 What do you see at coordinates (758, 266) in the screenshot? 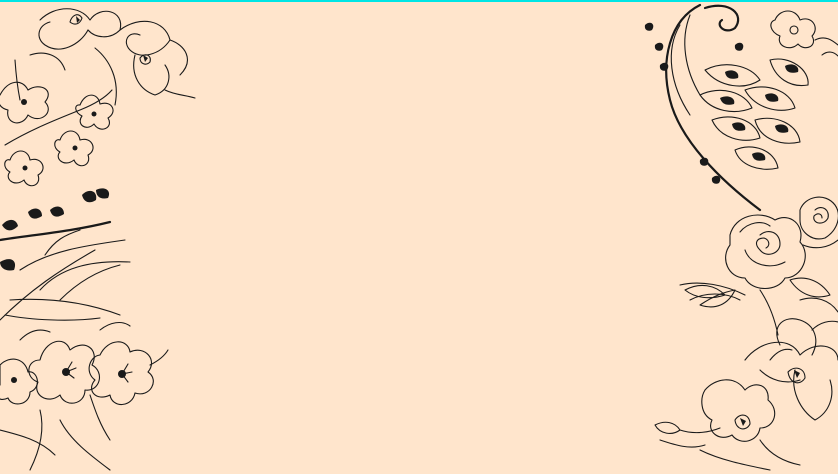
I see `rose-icon` at bounding box center [758, 266].